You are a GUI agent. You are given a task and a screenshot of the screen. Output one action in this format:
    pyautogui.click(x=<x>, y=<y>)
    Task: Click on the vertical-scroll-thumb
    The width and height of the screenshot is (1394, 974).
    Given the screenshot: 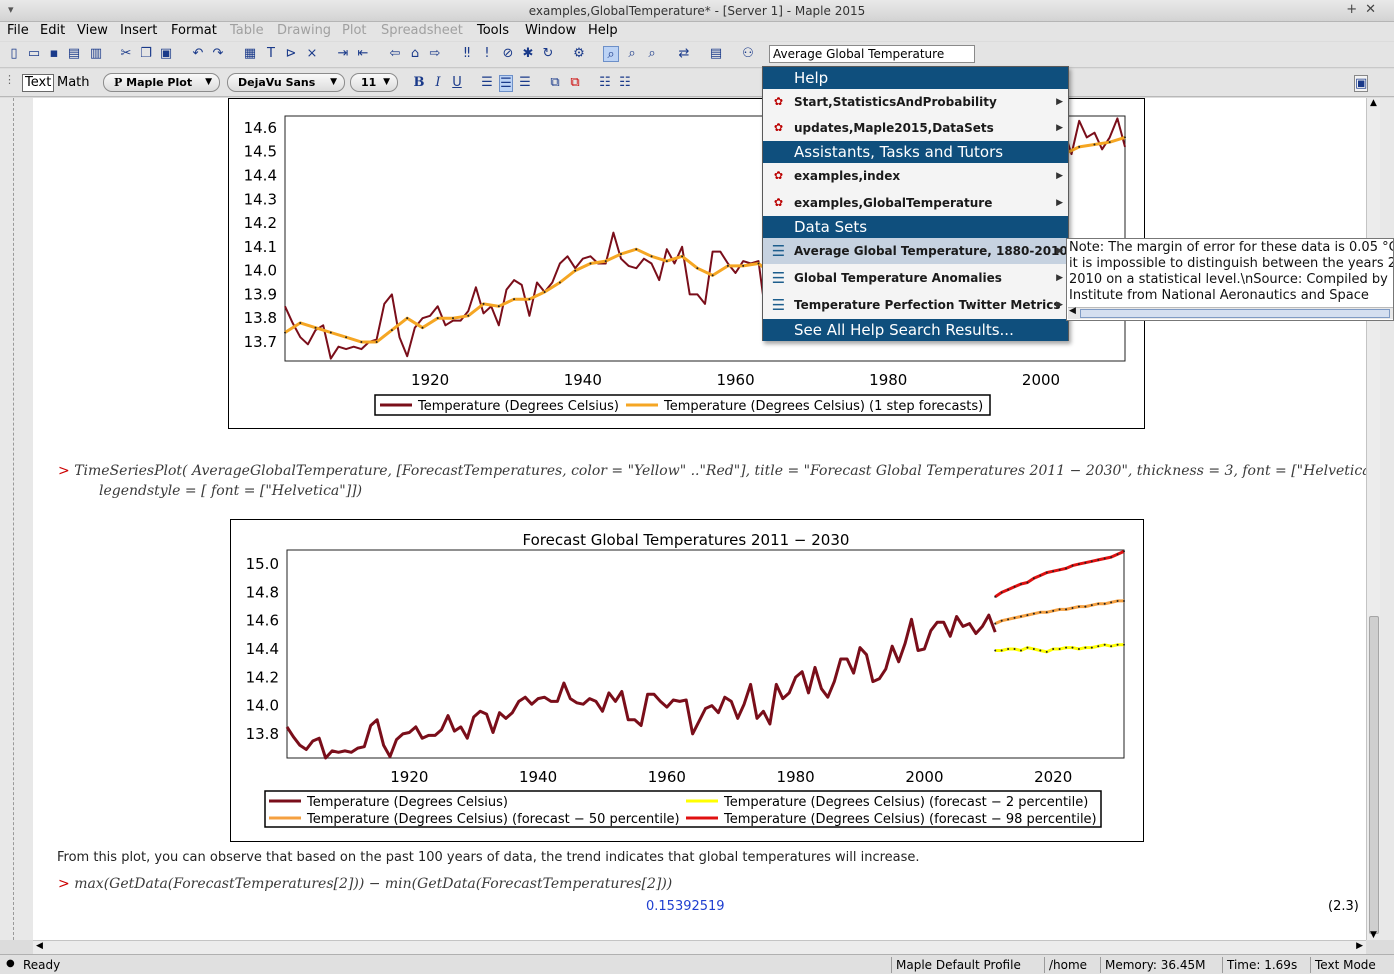 What is the action you would take?
    pyautogui.click(x=1374, y=775)
    